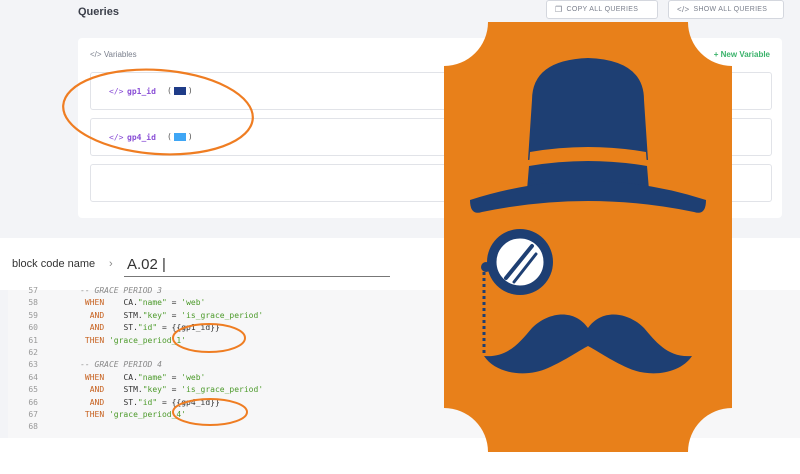 The width and height of the screenshot is (800, 474). I want to click on show-all-queries-label: SHOW ALL QUERIES, so click(730, 9).